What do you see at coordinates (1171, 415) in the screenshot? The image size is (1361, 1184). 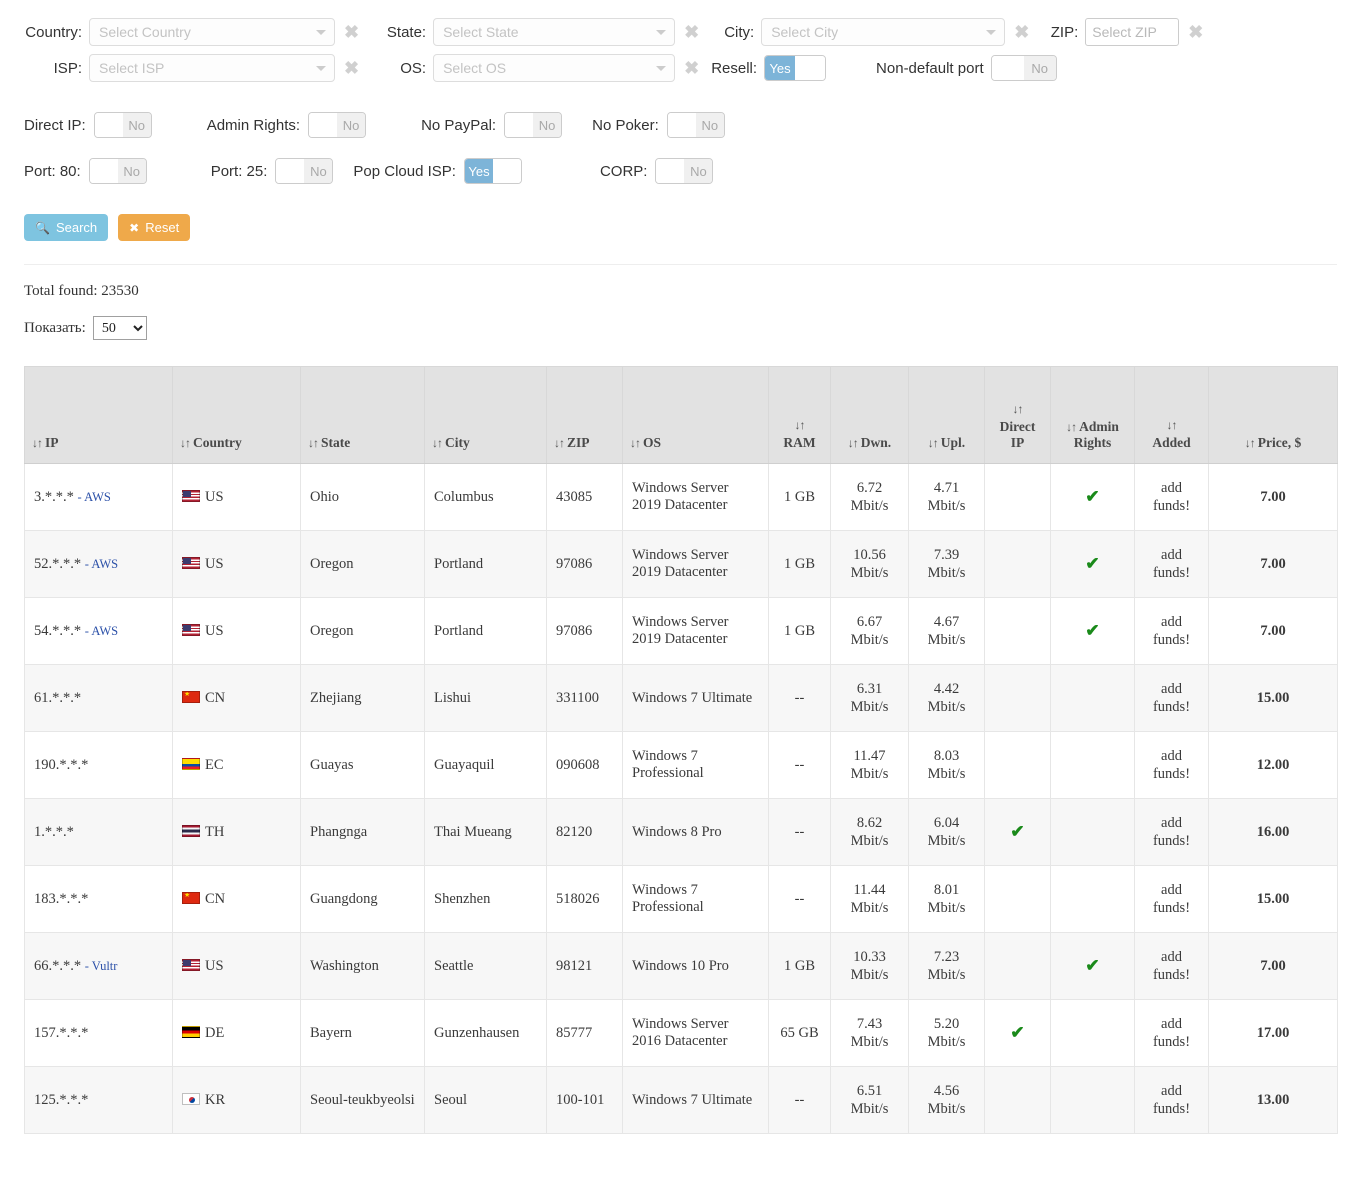 I see `column-header-added: ↓↑ Added` at bounding box center [1171, 415].